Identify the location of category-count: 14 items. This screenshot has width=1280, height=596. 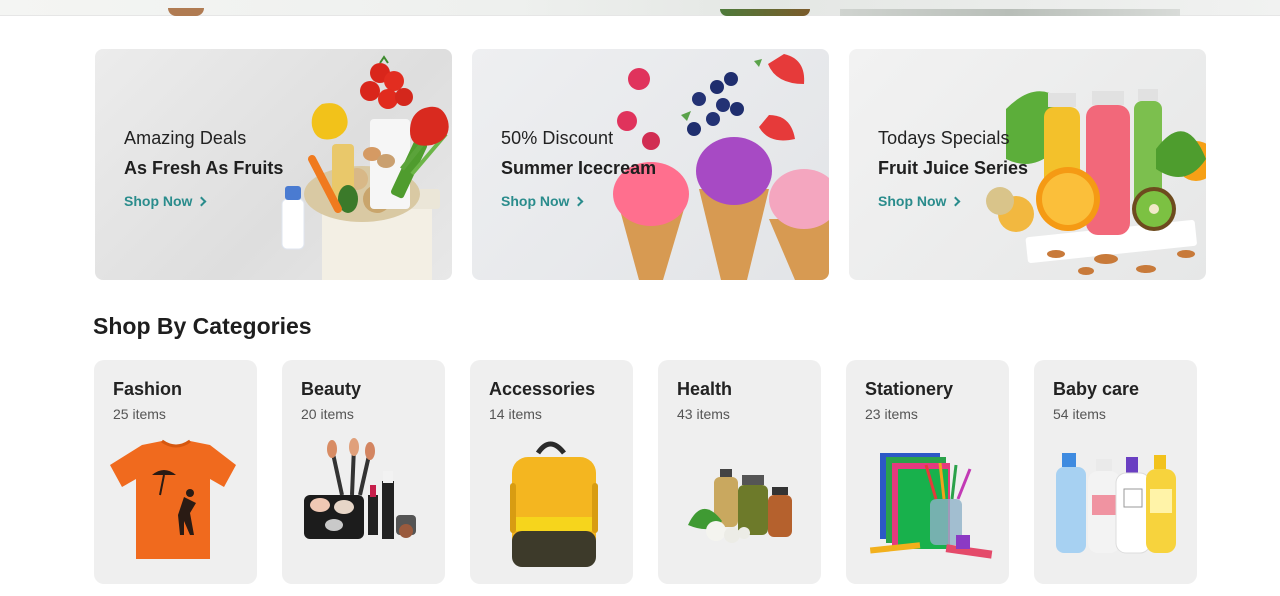
(515, 414).